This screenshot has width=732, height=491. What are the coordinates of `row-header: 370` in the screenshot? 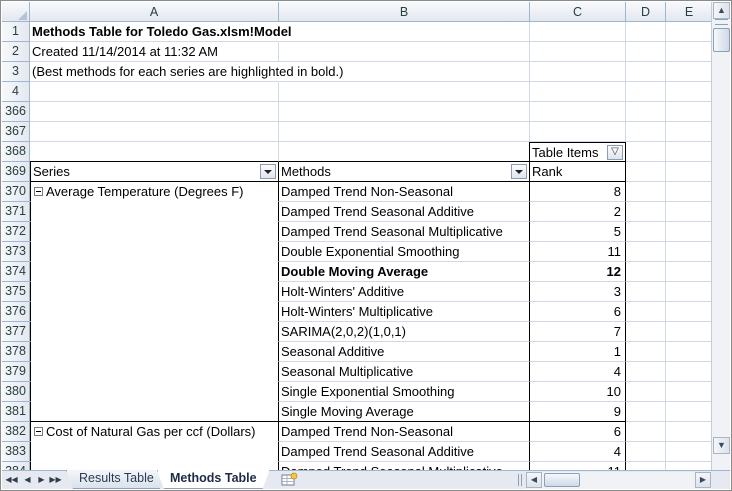 It's located at (15, 192).